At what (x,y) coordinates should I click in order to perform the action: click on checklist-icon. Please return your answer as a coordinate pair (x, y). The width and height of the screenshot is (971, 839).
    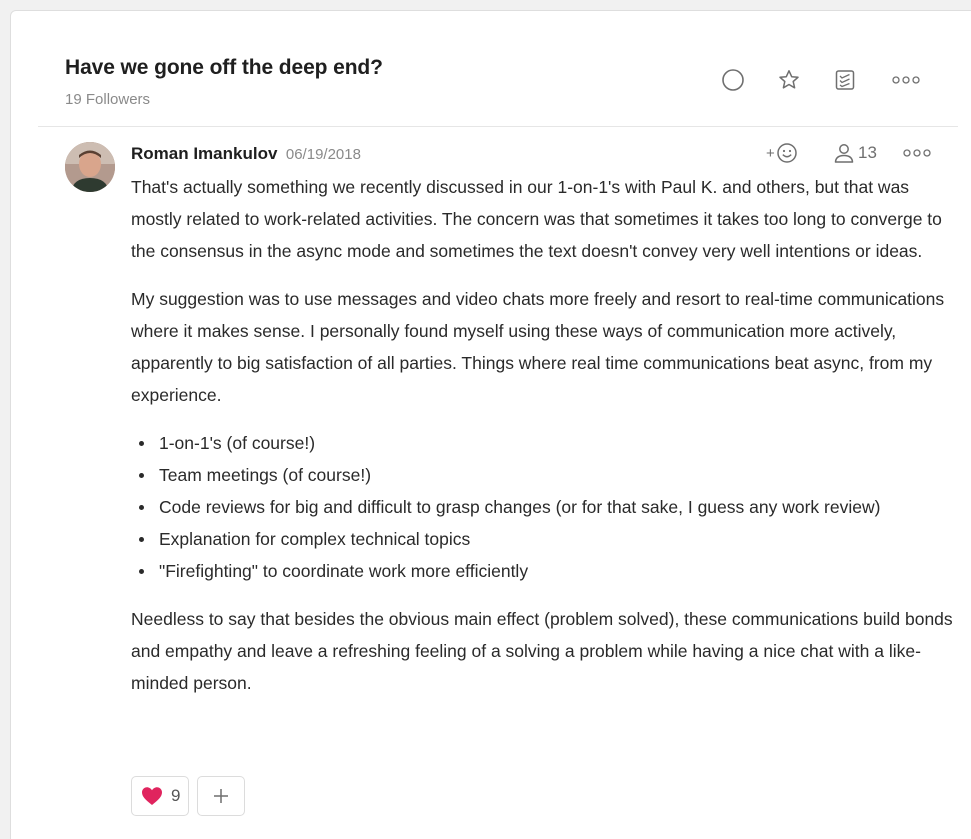
    Looking at the image, I should click on (845, 80).